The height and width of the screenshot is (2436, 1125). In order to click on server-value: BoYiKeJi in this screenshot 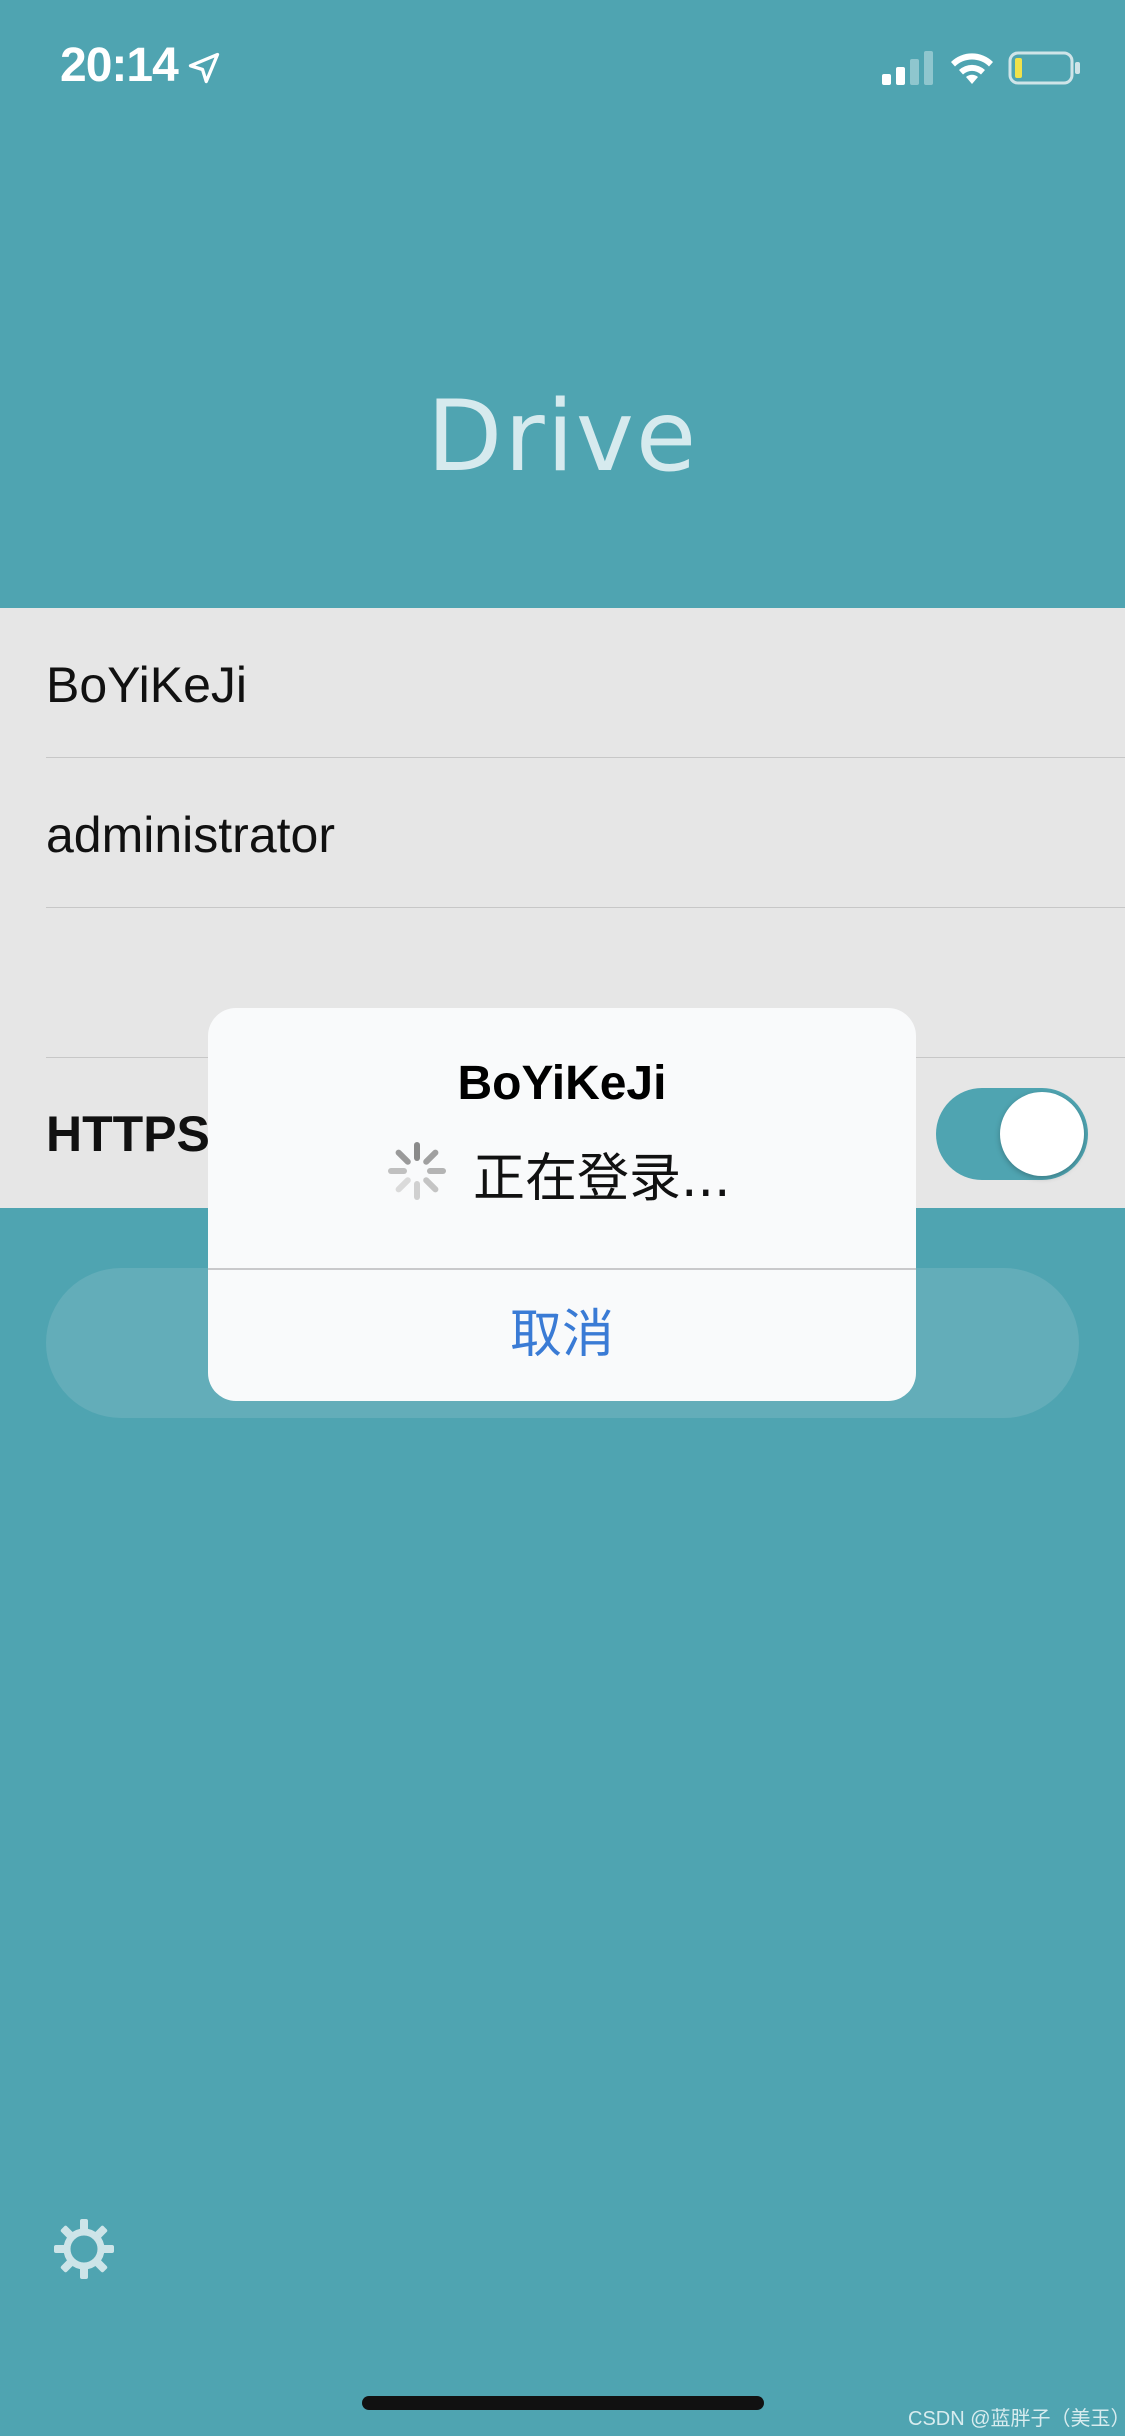, I will do `click(147, 685)`.